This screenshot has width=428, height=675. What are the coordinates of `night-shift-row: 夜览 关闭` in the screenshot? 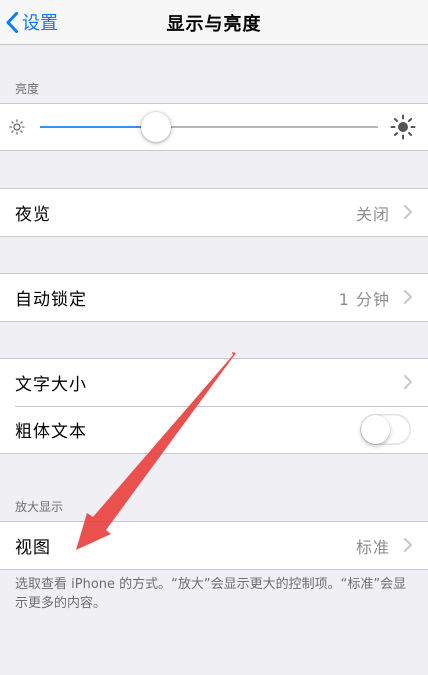 It's located at (214, 212).